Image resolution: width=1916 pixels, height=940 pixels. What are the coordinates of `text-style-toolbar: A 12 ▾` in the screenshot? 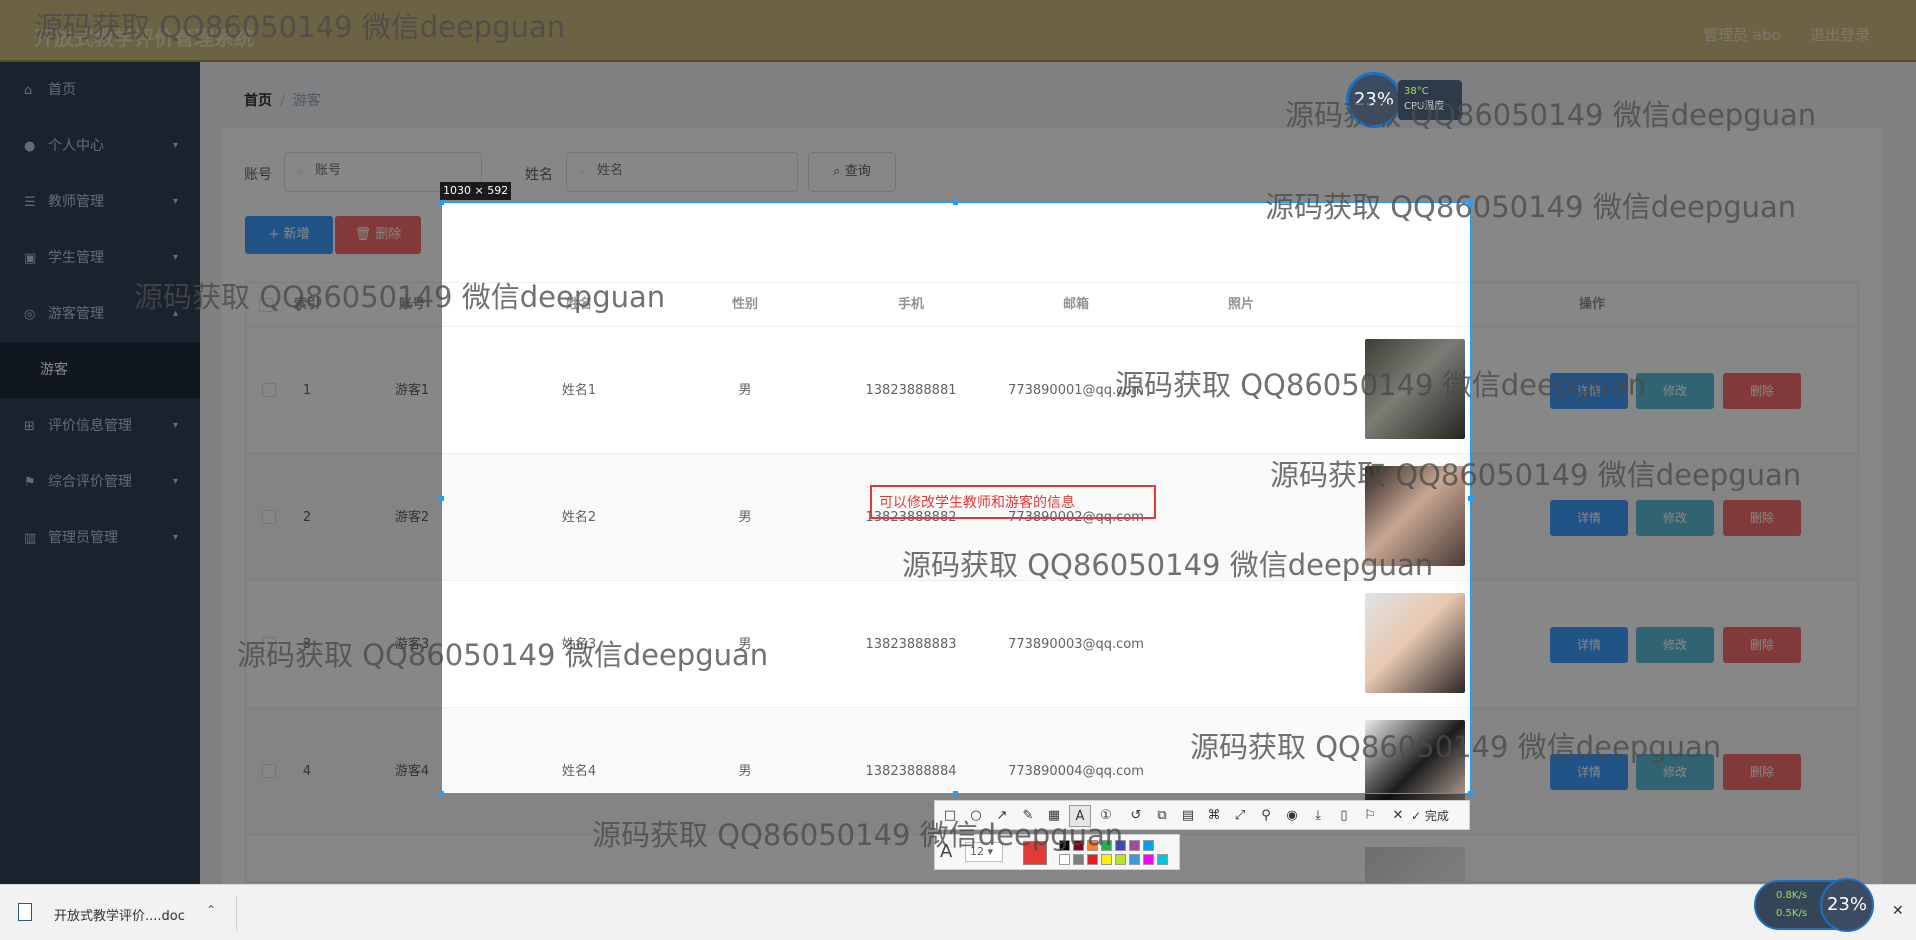 It's located at (1057, 852).